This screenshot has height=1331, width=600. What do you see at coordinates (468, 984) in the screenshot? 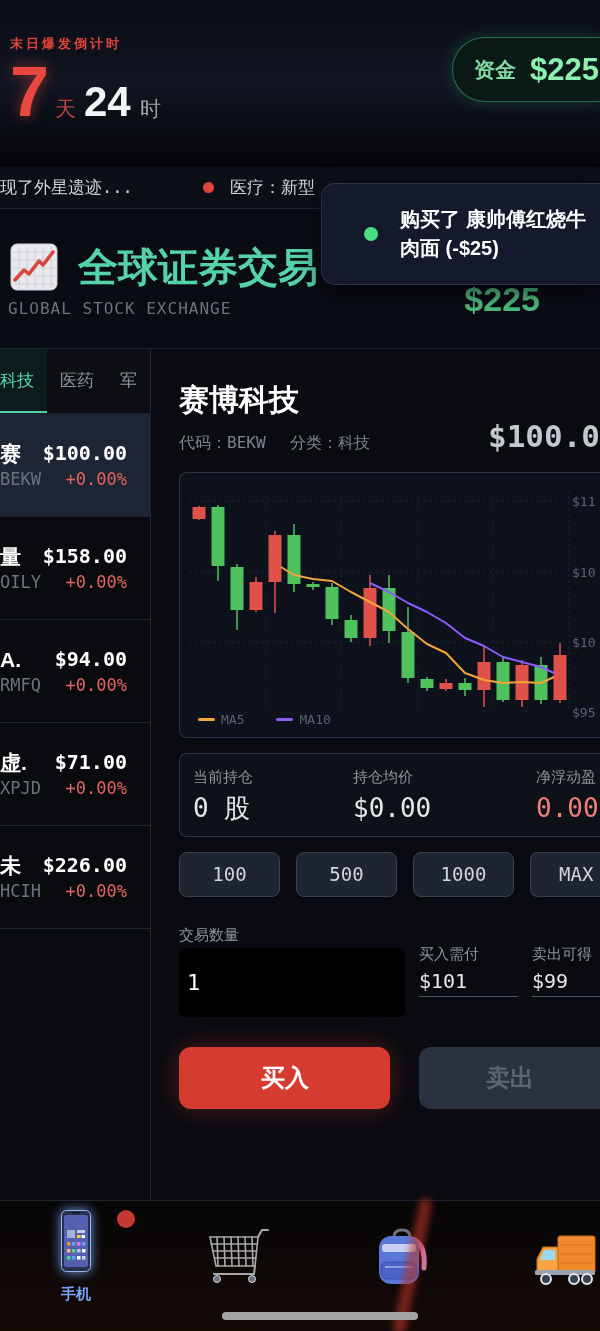
I see `buy-cost-field: $101` at bounding box center [468, 984].